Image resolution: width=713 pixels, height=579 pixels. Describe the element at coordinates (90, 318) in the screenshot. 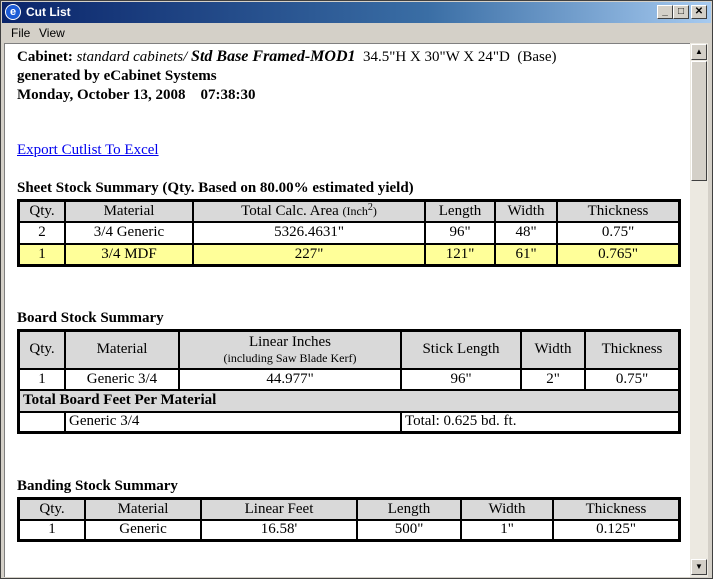

I see `board-stock-title: Board Stock Summary` at that location.